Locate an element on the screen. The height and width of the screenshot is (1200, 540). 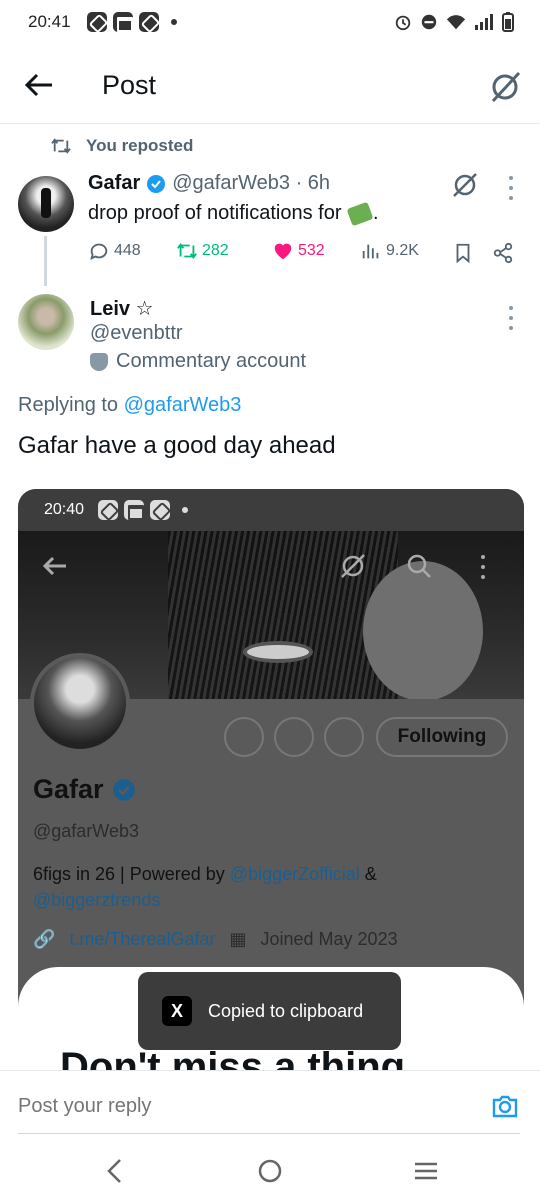
like-count: 532 is located at coordinates (311, 250).